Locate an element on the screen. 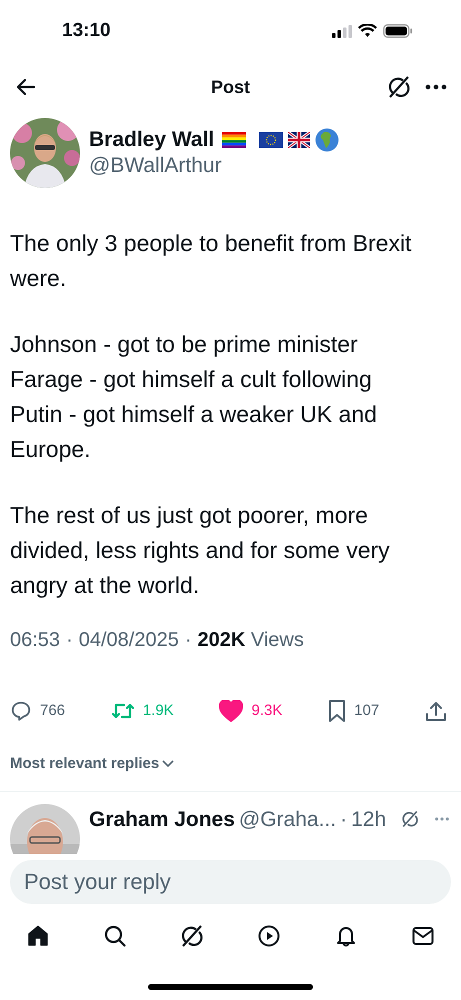  search-icon is located at coordinates (115, 936).